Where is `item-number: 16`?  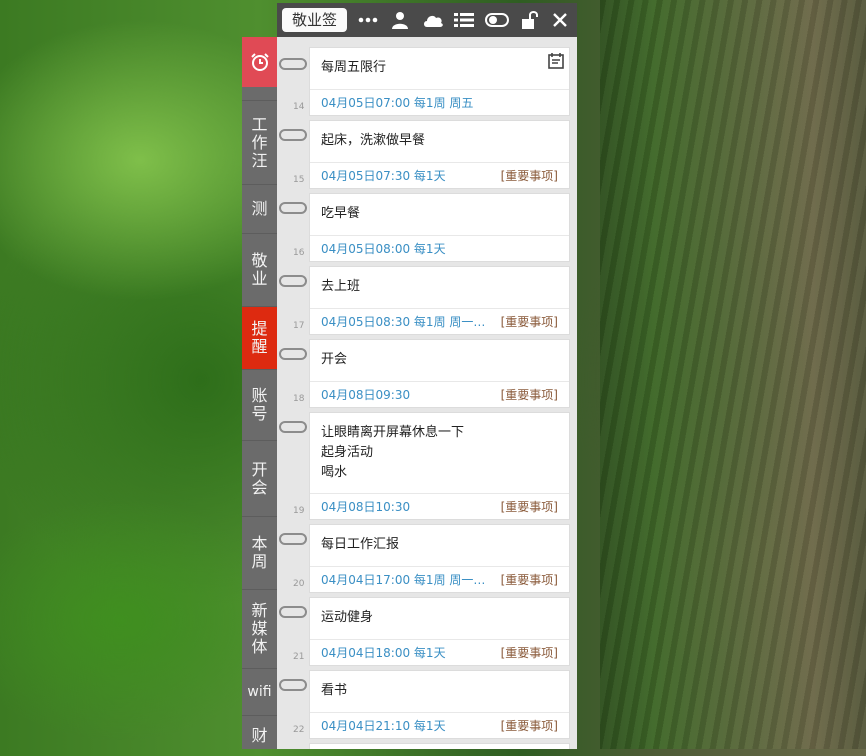 item-number: 16 is located at coordinates (299, 253).